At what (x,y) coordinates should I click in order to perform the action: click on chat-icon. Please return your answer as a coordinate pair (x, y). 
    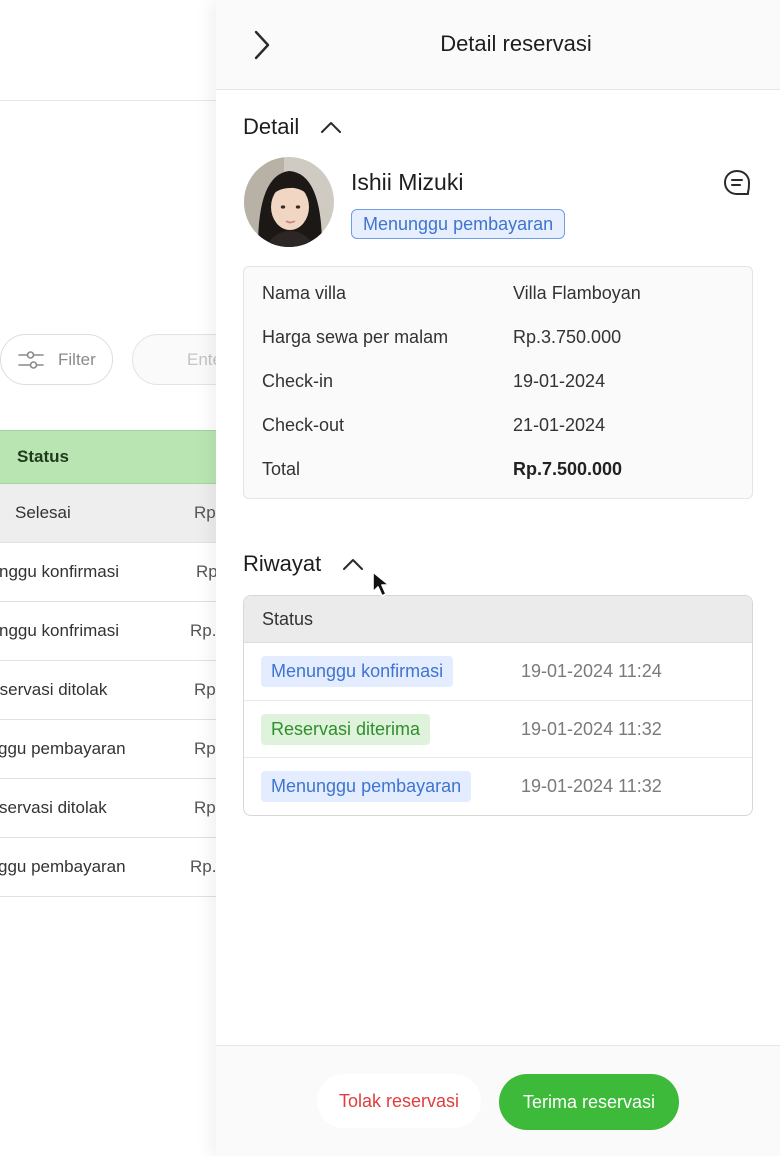
    Looking at the image, I should click on (737, 183).